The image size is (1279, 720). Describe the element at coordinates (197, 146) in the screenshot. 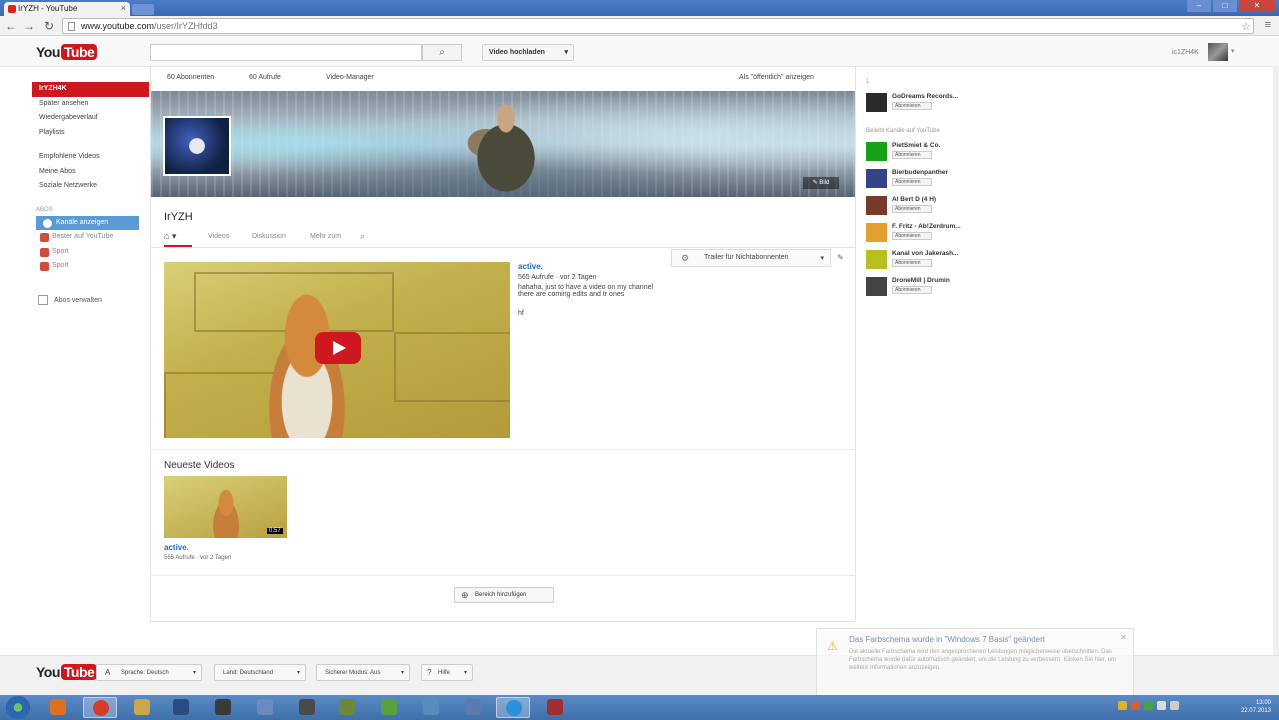

I see `channel-icon` at that location.